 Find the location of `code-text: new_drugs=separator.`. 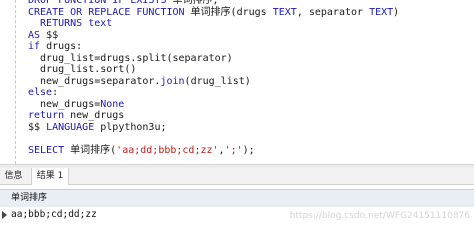

code-text: new_drugs=separator. is located at coordinates (94, 81).